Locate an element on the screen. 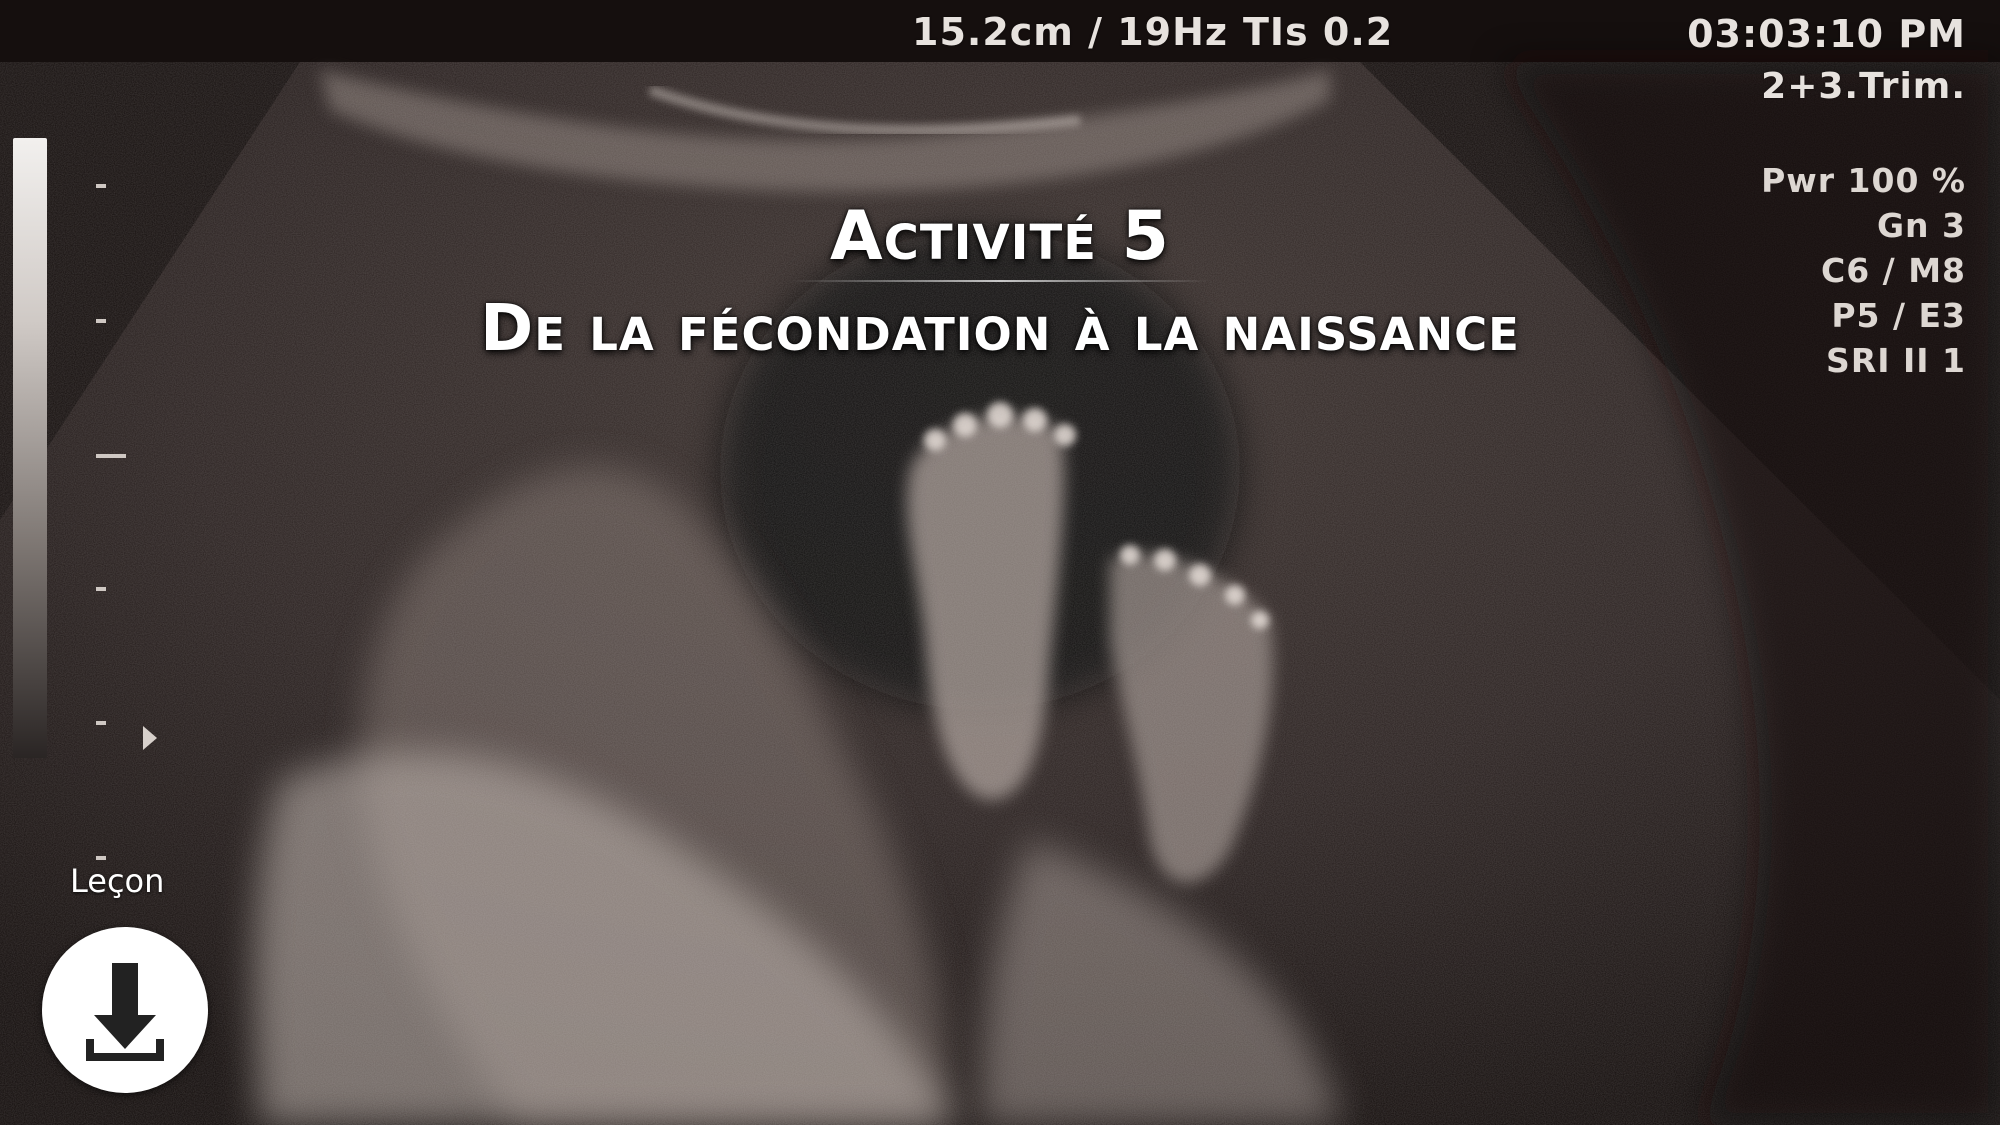  focus-marker-icon is located at coordinates (150, 738).